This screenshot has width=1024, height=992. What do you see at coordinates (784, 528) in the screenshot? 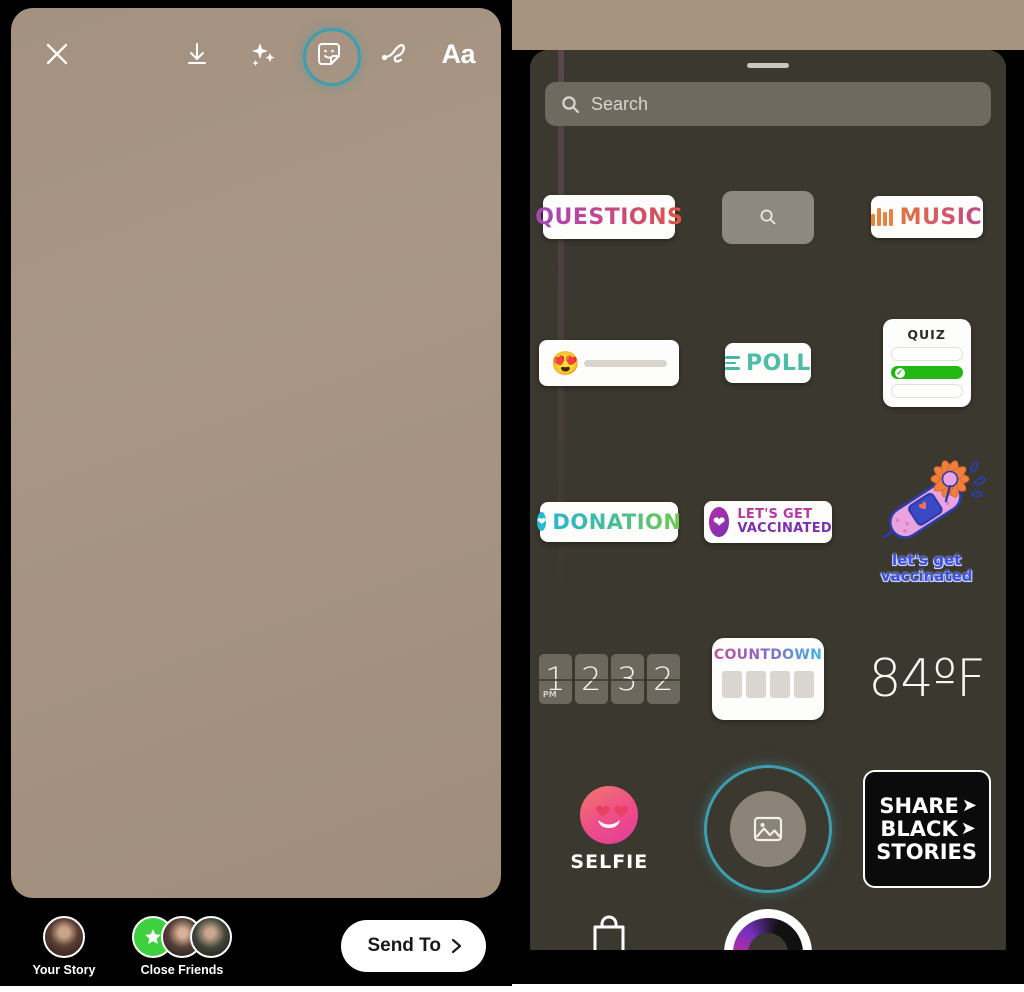
I see `vax-label-line2: VACCINATED` at bounding box center [784, 528].